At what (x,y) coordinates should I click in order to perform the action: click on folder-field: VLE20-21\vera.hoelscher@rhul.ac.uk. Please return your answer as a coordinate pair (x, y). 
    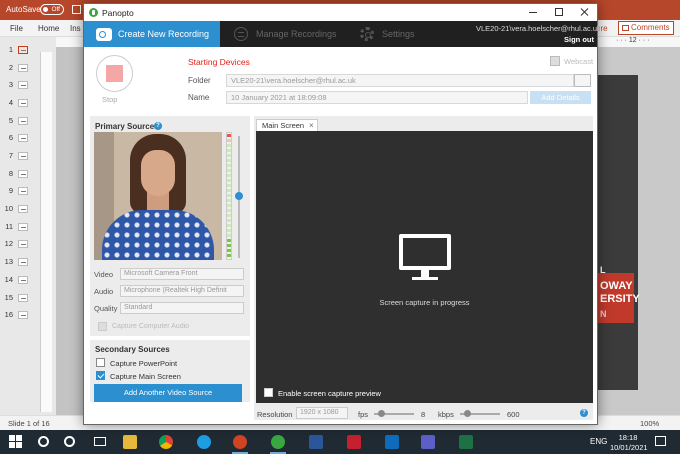
    Looking at the image, I should click on (400, 80).